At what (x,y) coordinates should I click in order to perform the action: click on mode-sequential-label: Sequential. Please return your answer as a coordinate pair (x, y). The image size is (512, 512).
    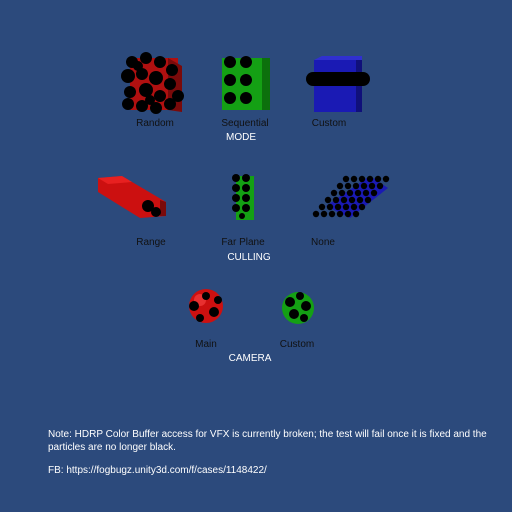
    Looking at the image, I should click on (245, 123).